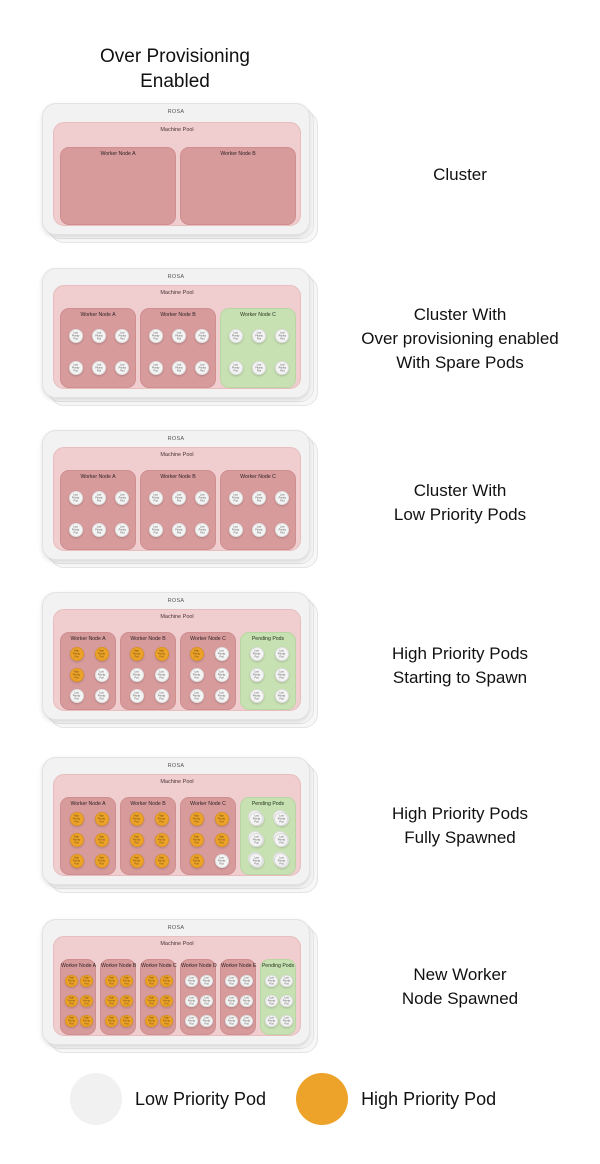  I want to click on node-label: Worker Node C, so click(208, 804).